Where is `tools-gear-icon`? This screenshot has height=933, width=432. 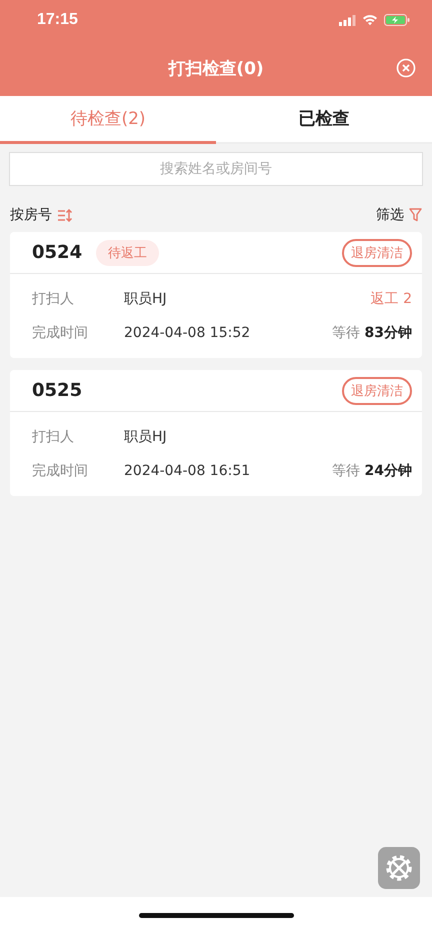 tools-gear-icon is located at coordinates (399, 868).